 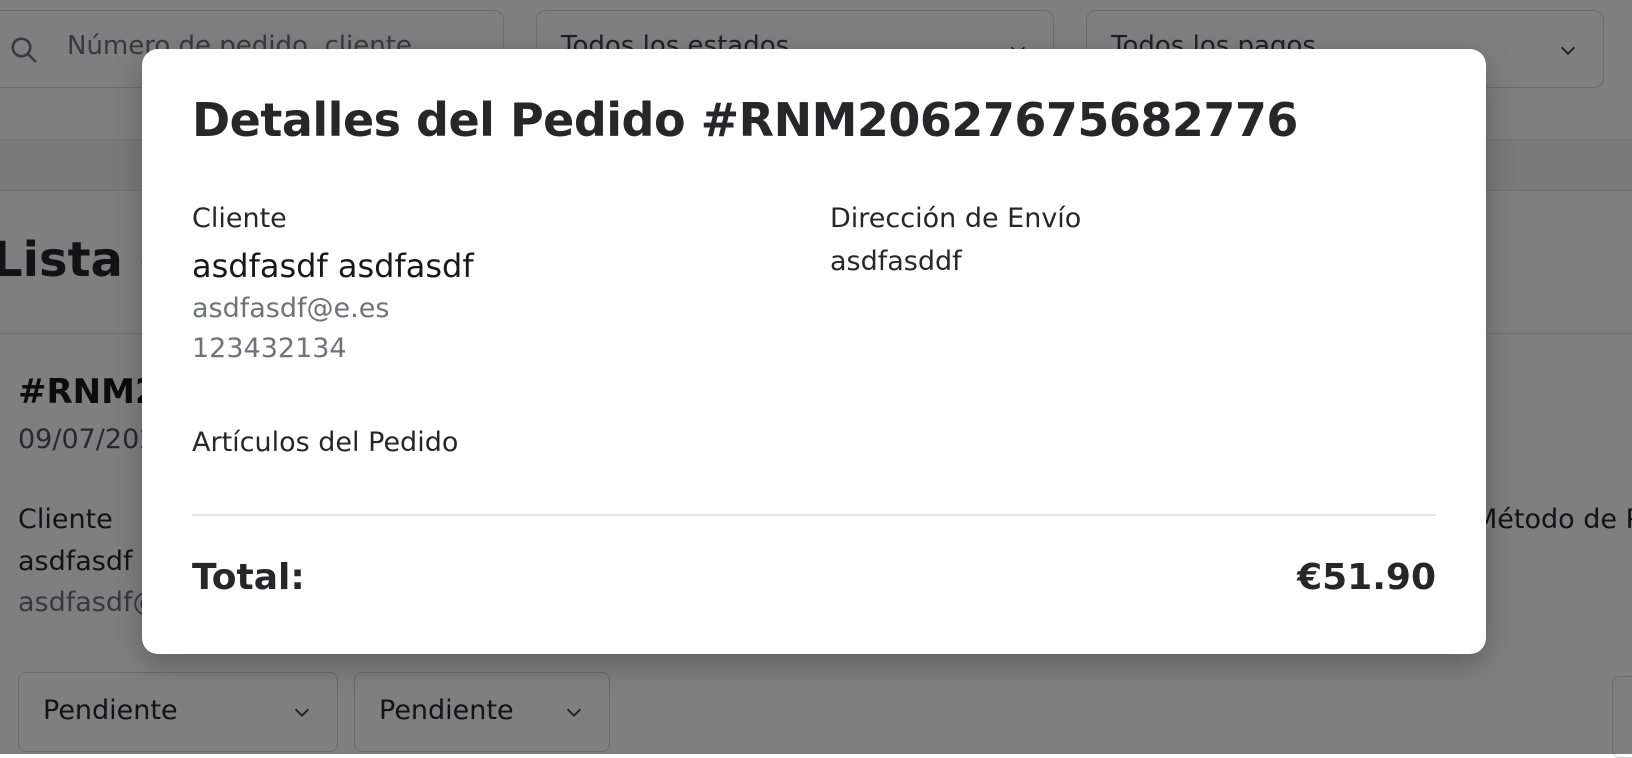 I want to click on customer-name: asdfasdf asdfasdf, so click(x=333, y=266).